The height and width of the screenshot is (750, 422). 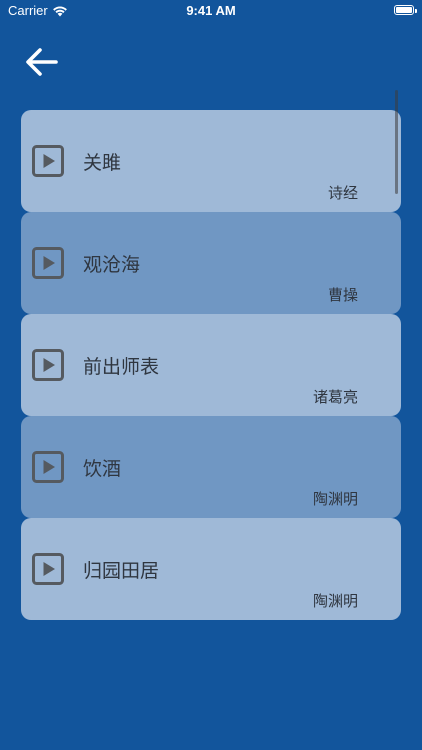 I want to click on poem-author: 曹操, so click(x=342, y=295).